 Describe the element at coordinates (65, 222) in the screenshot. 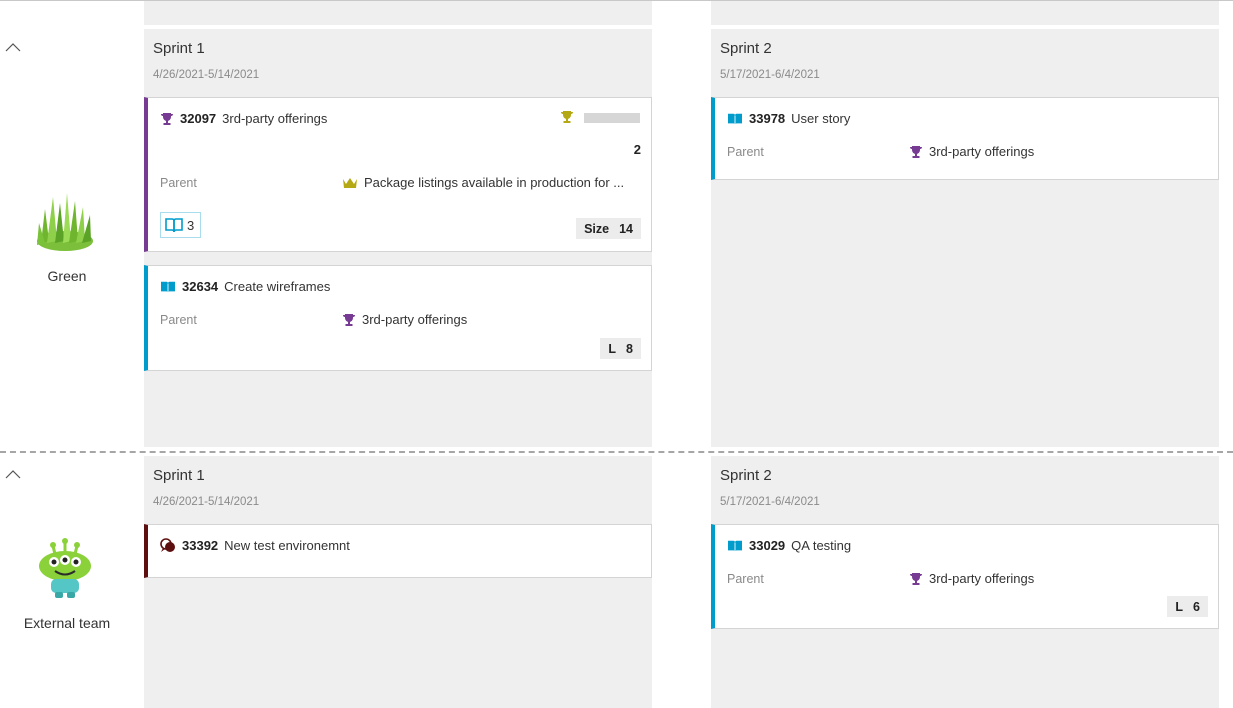

I see `grass-icon` at that location.